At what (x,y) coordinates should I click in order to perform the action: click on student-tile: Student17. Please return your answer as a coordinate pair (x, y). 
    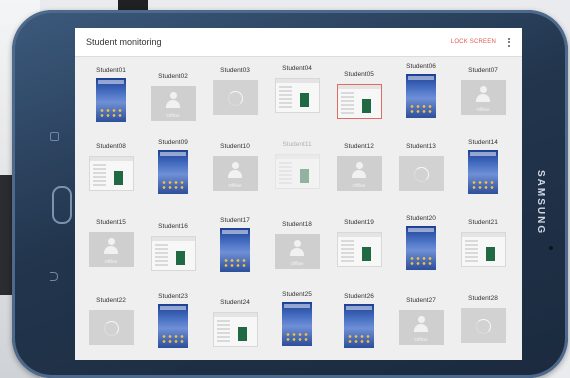
    Looking at the image, I should click on (235, 252).